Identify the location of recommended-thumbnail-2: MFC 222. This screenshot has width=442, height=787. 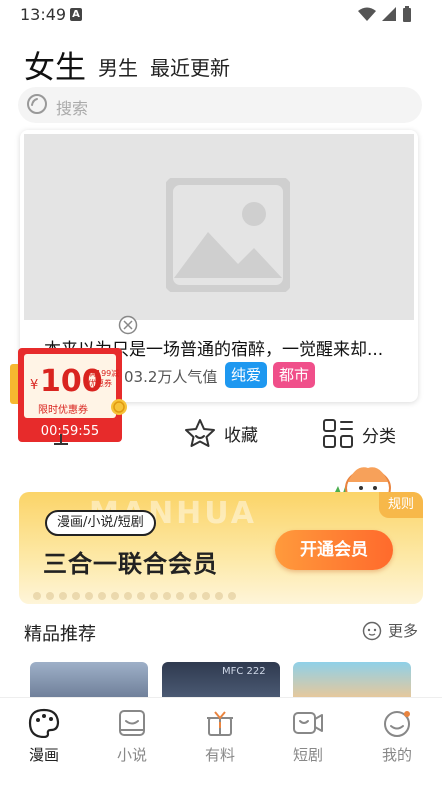
(221, 680).